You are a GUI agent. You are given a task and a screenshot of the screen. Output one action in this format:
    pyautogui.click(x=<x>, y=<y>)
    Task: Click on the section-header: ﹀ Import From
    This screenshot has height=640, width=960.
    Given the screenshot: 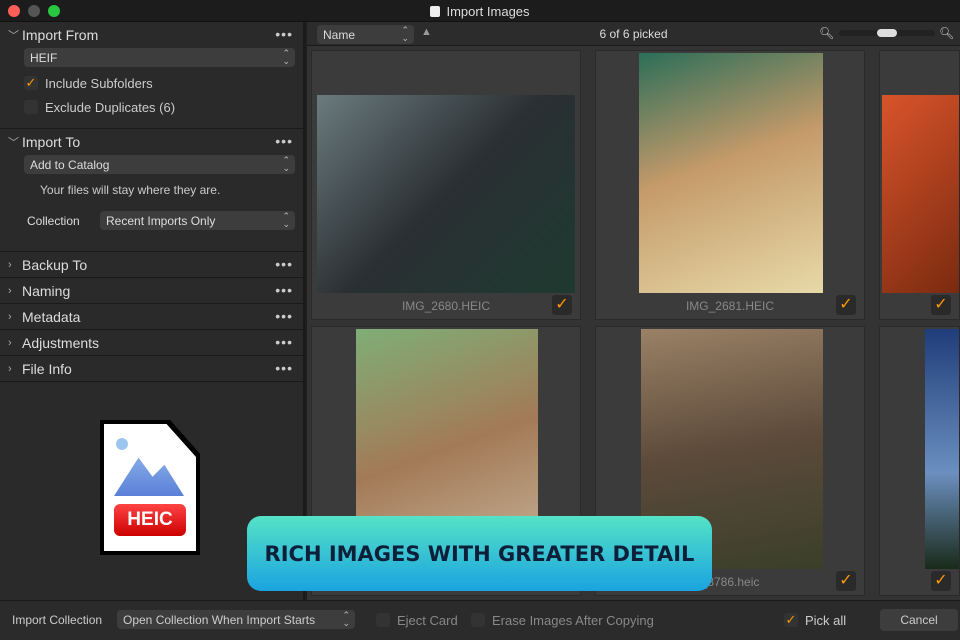 What is the action you would take?
    pyautogui.click(x=151, y=35)
    